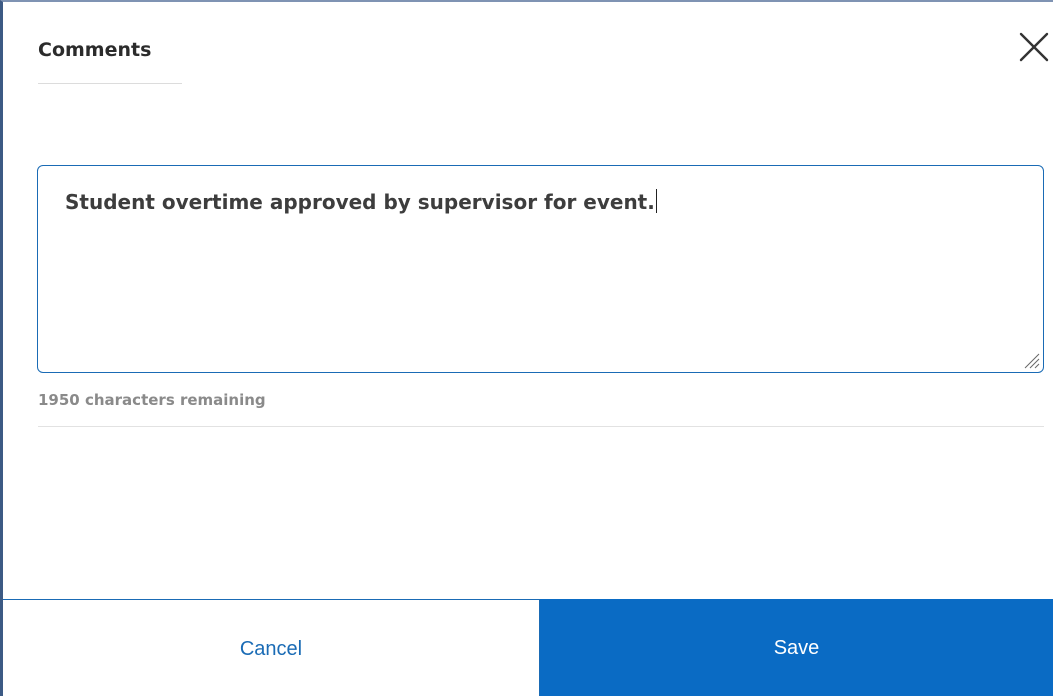 This screenshot has height=696, width=1053. Describe the element at coordinates (796, 647) in the screenshot. I see `save-button: Save` at that location.